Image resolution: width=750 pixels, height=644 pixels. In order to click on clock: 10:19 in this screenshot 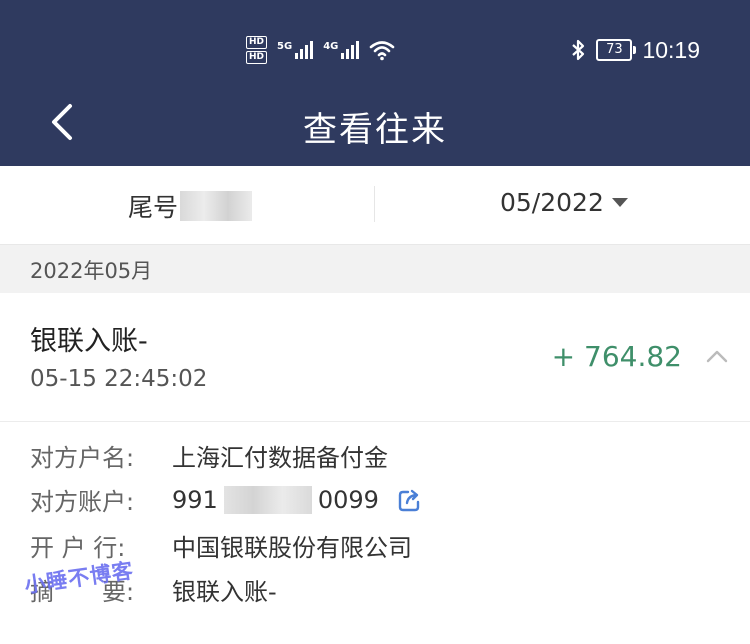, I will do `click(671, 49)`.